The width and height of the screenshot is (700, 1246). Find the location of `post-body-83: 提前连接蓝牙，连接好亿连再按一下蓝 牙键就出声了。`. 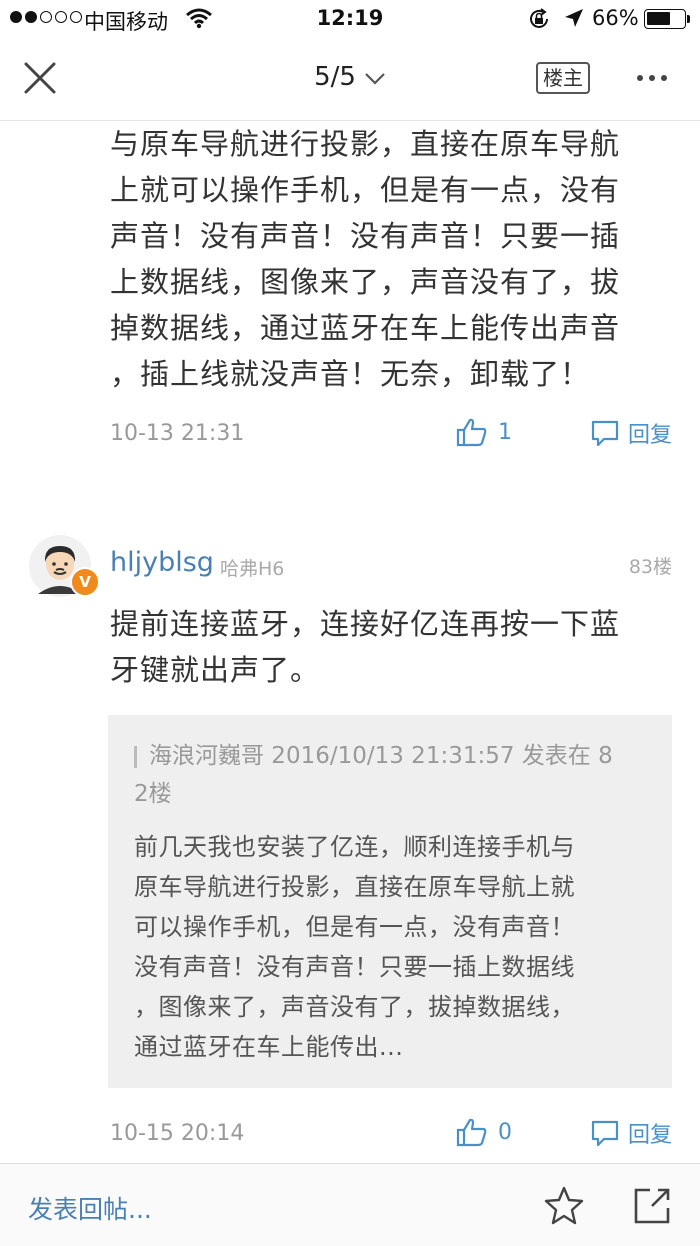

post-body-83: 提前连接蓝牙，连接好亿连再按一下蓝 牙键就出声了。 is located at coordinates (393, 647).